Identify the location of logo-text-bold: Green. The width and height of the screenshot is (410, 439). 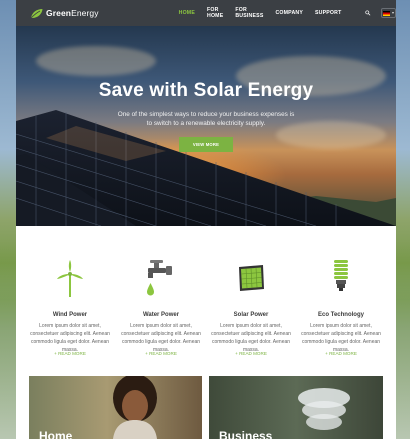
(59, 13).